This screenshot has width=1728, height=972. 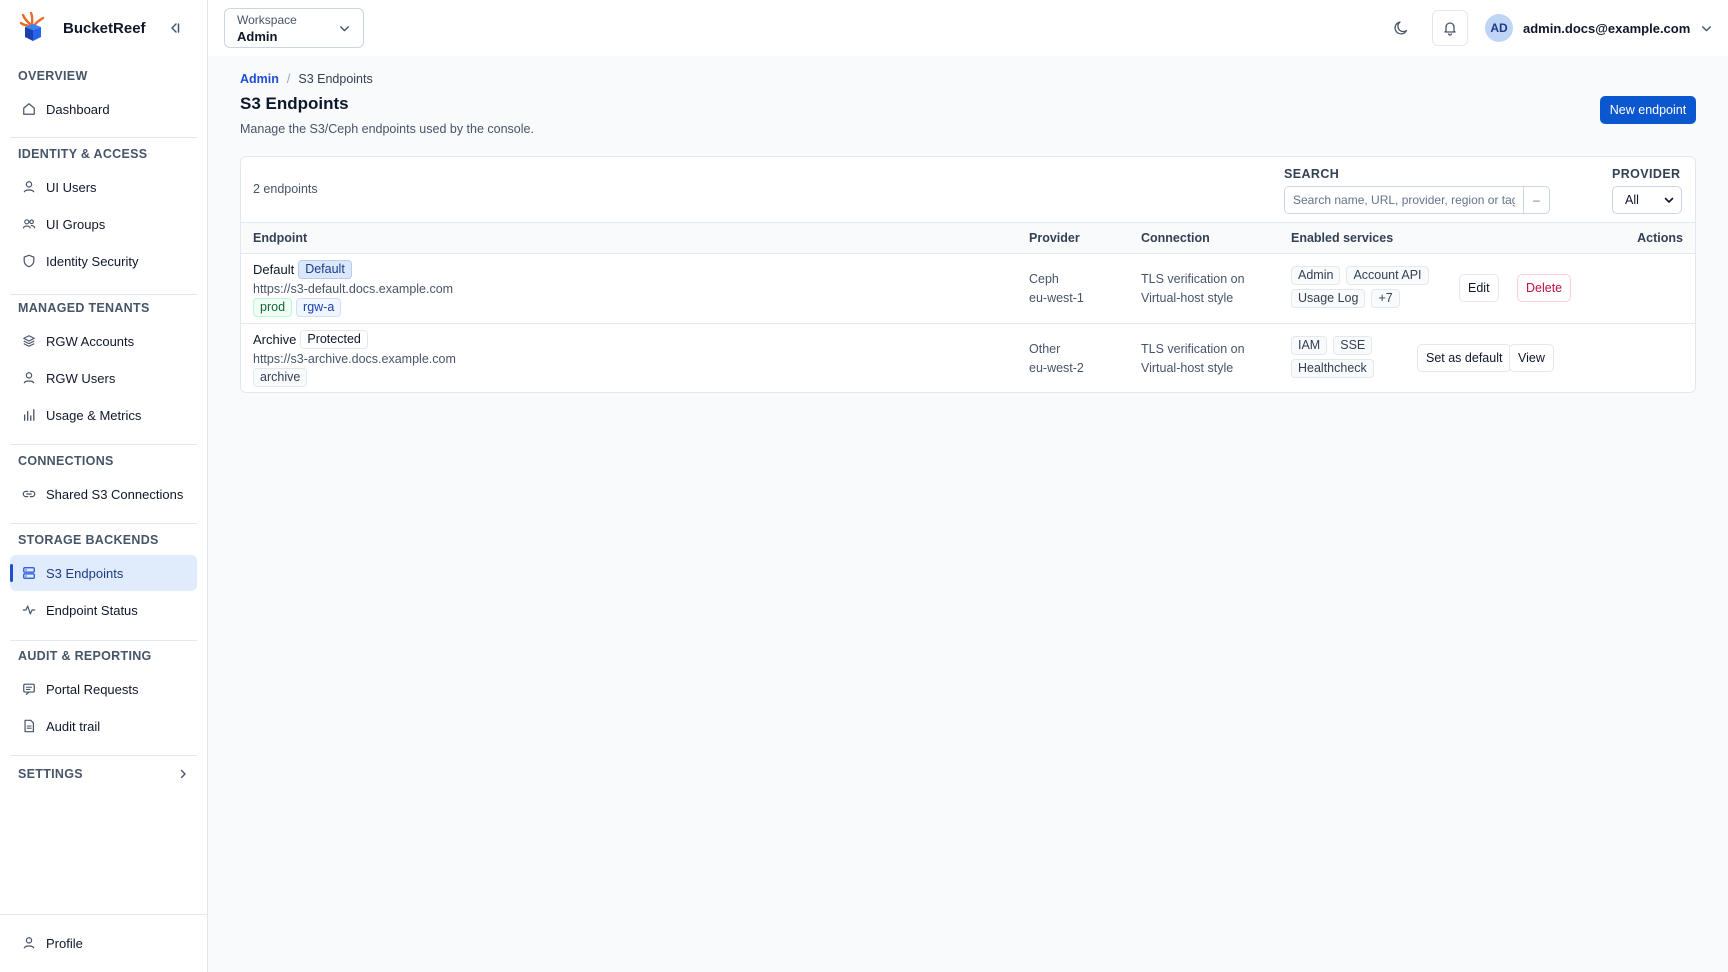 I want to click on chevron-down-icon, so click(x=1669, y=200).